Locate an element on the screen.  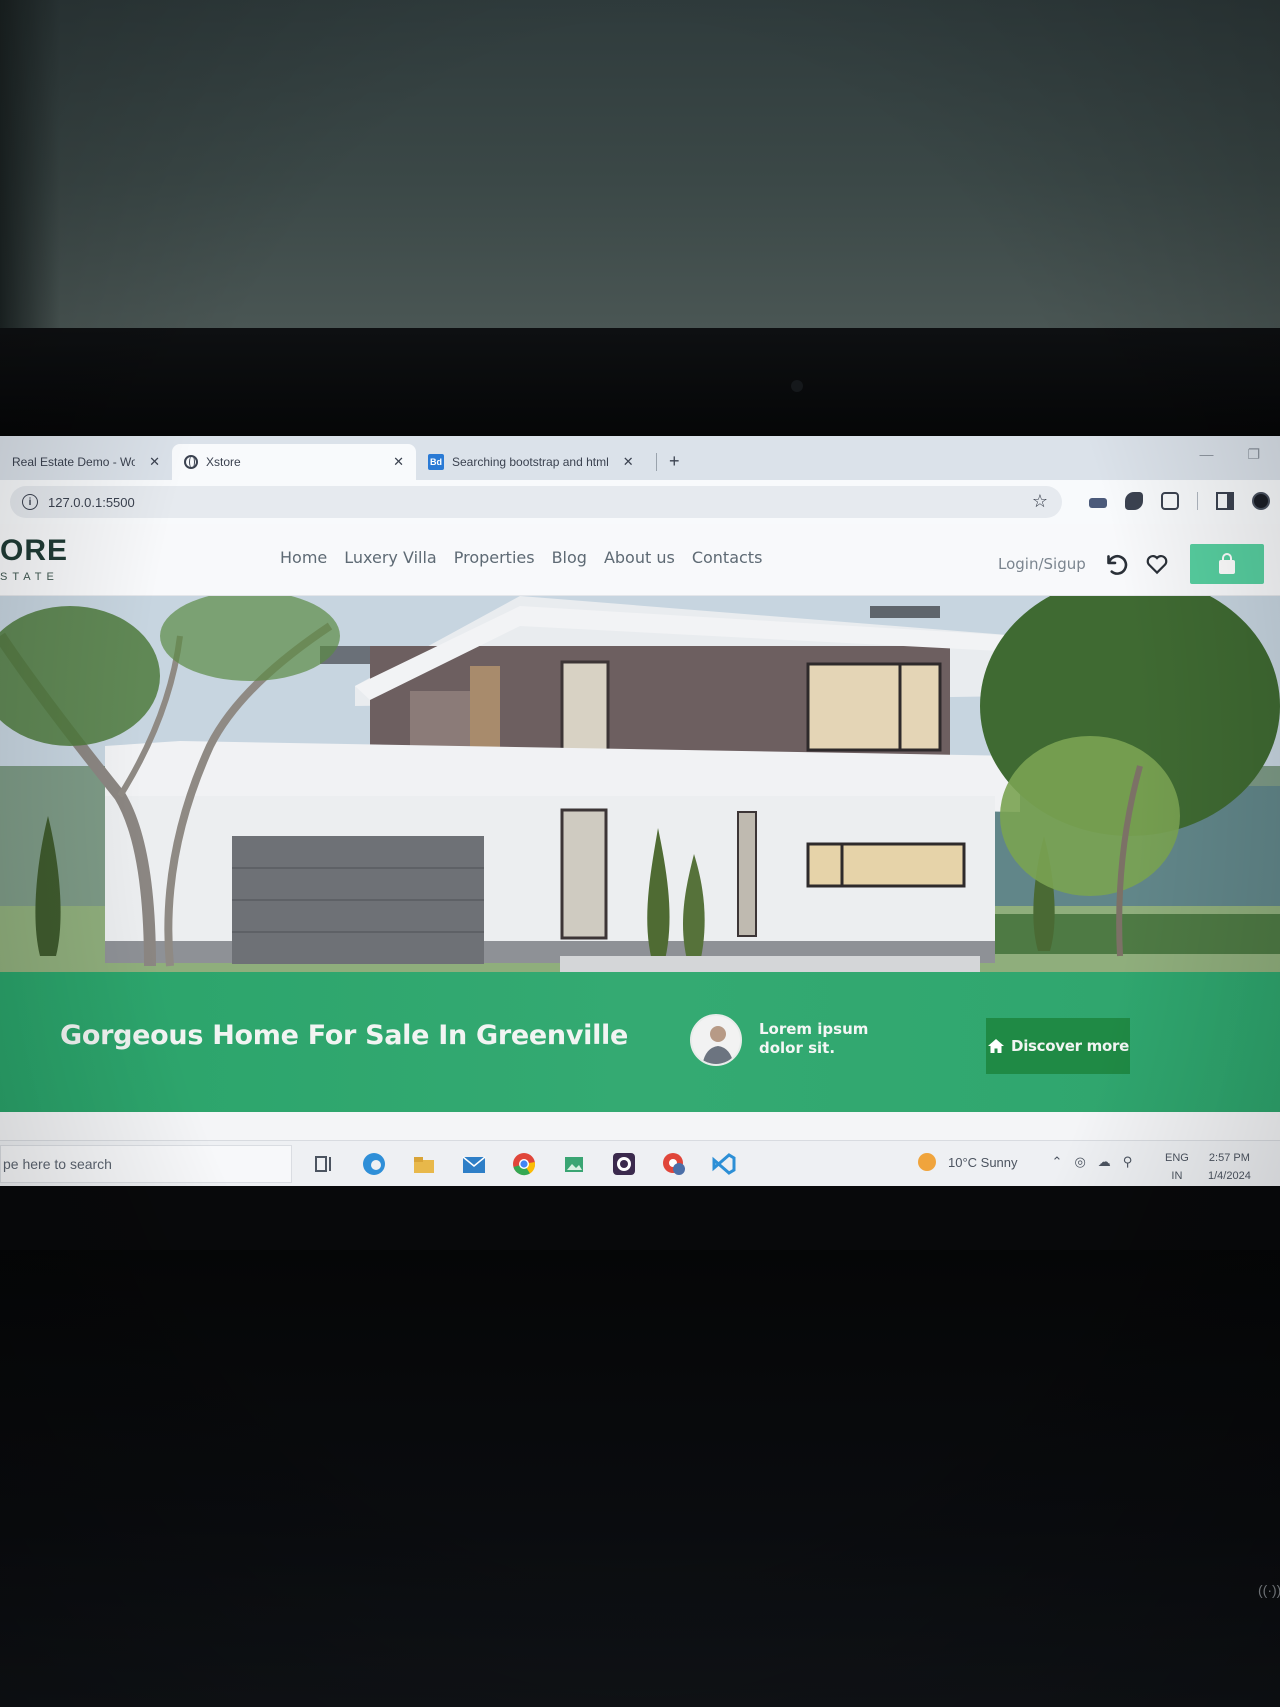
globe-icon is located at coordinates (191, 462).